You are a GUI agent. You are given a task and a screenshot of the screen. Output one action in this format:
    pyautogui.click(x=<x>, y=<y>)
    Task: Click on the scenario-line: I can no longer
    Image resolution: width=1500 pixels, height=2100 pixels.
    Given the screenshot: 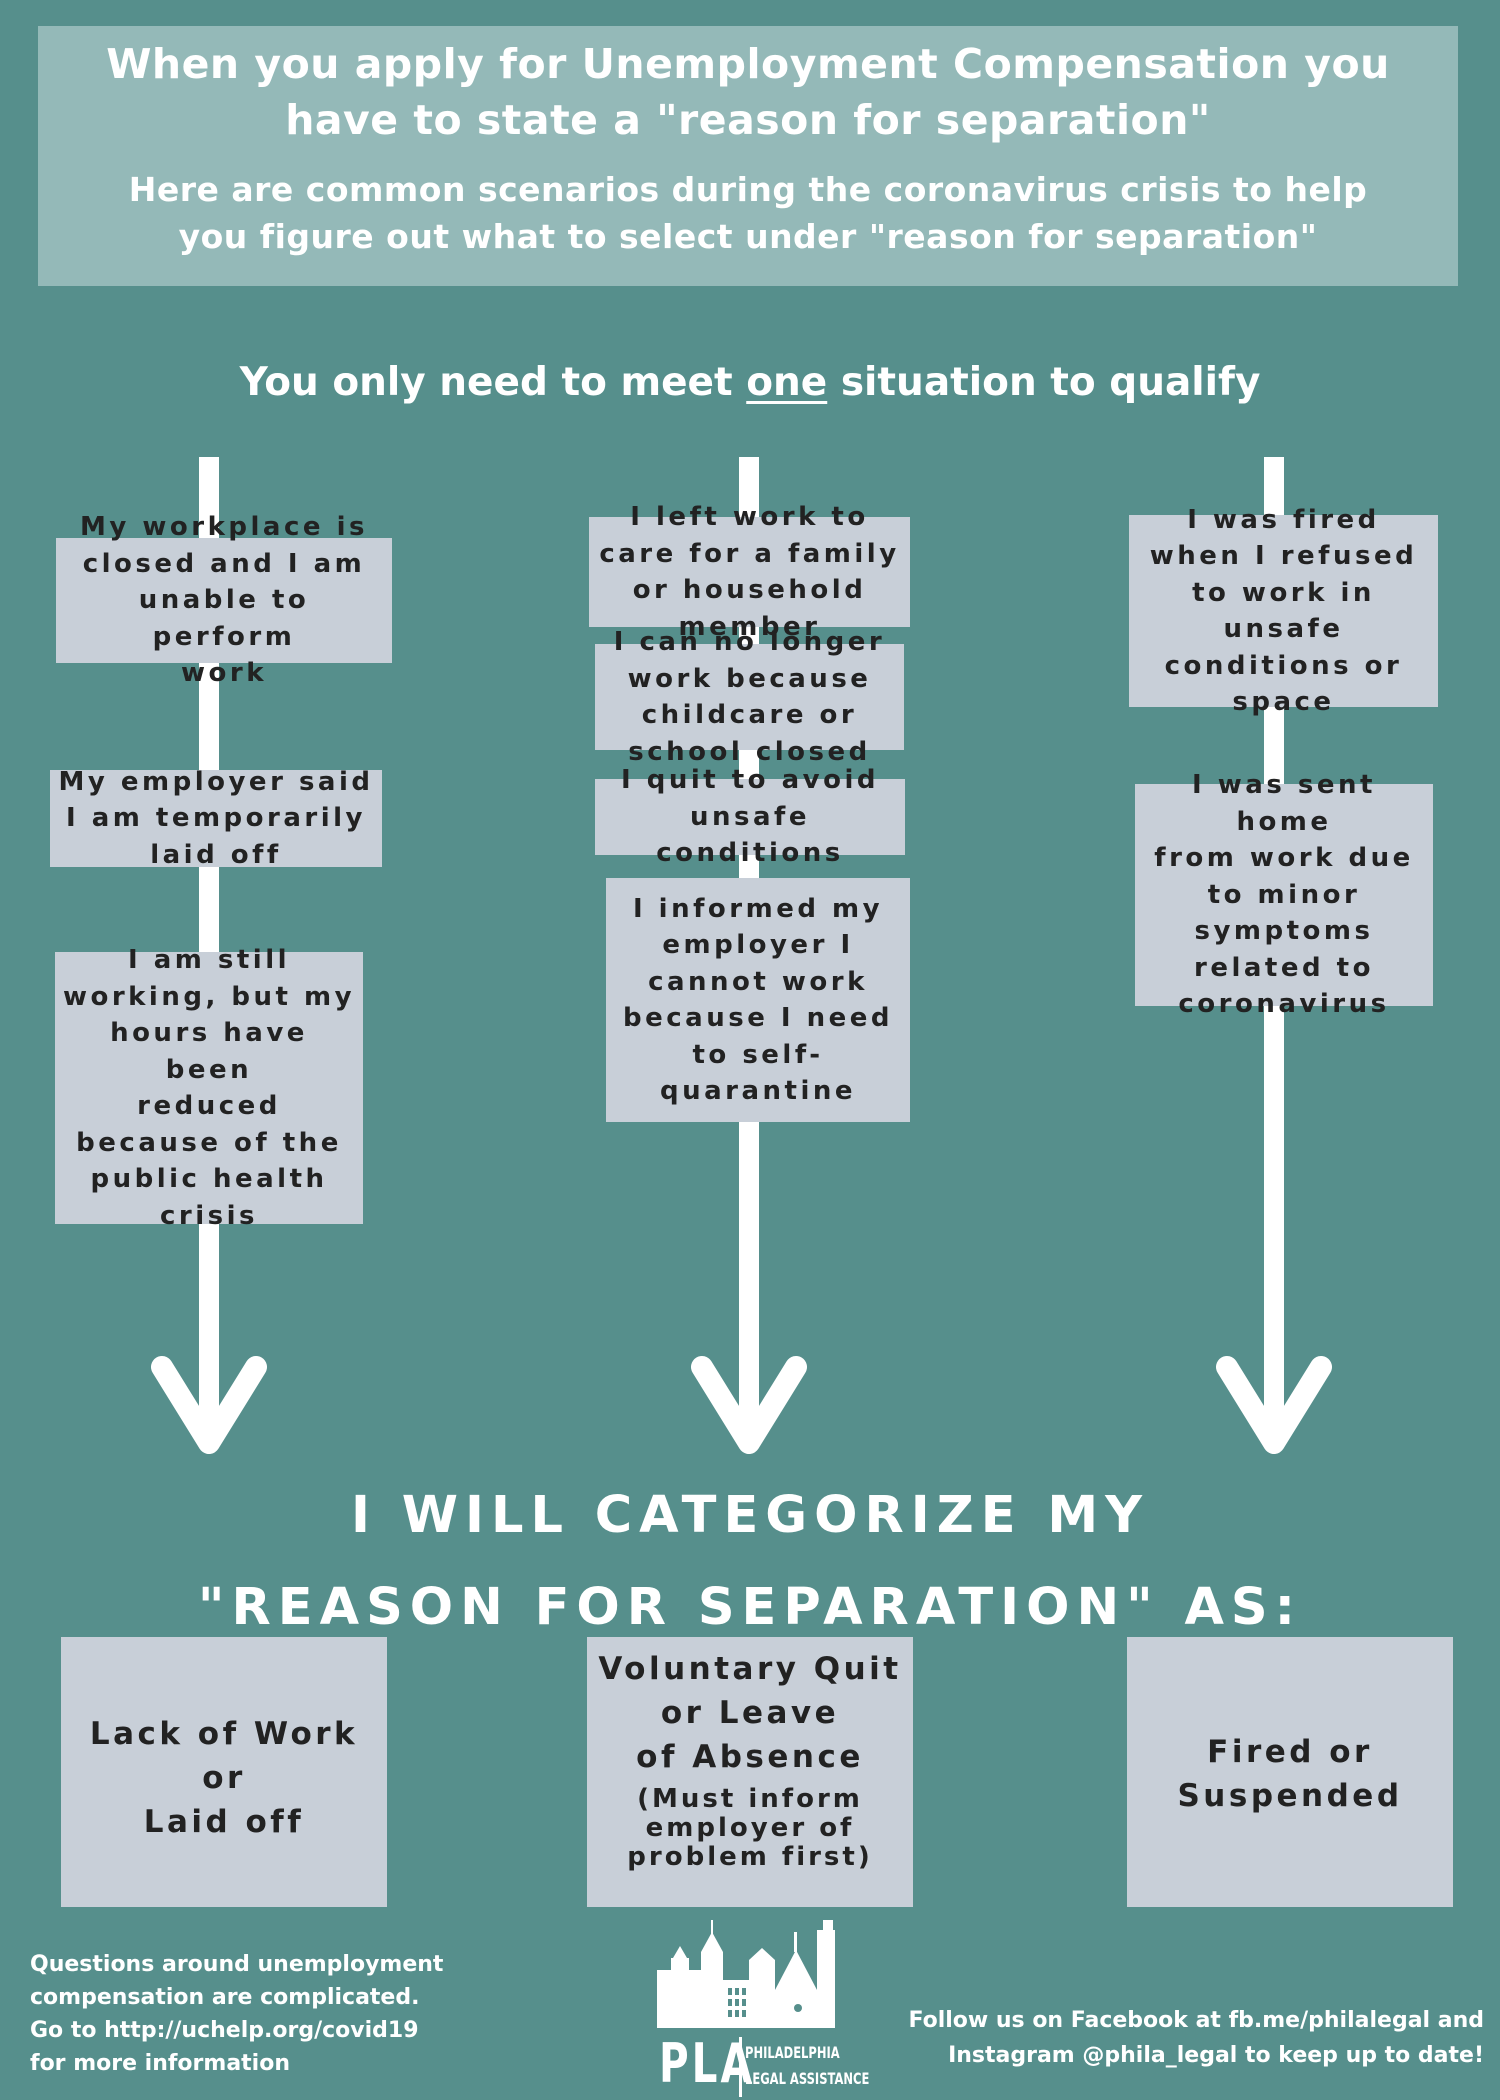 What is the action you would take?
    pyautogui.click(x=749, y=642)
    